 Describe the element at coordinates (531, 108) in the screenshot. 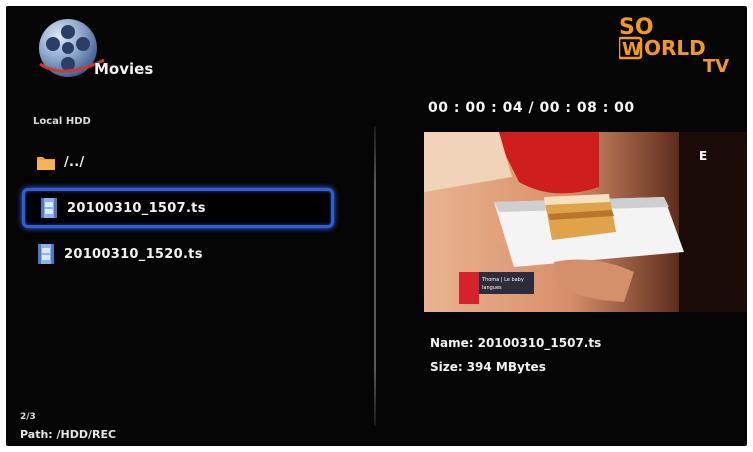

I see `playback-timecode: 00 : 00 : 04 / 00 : 08 : 00` at that location.